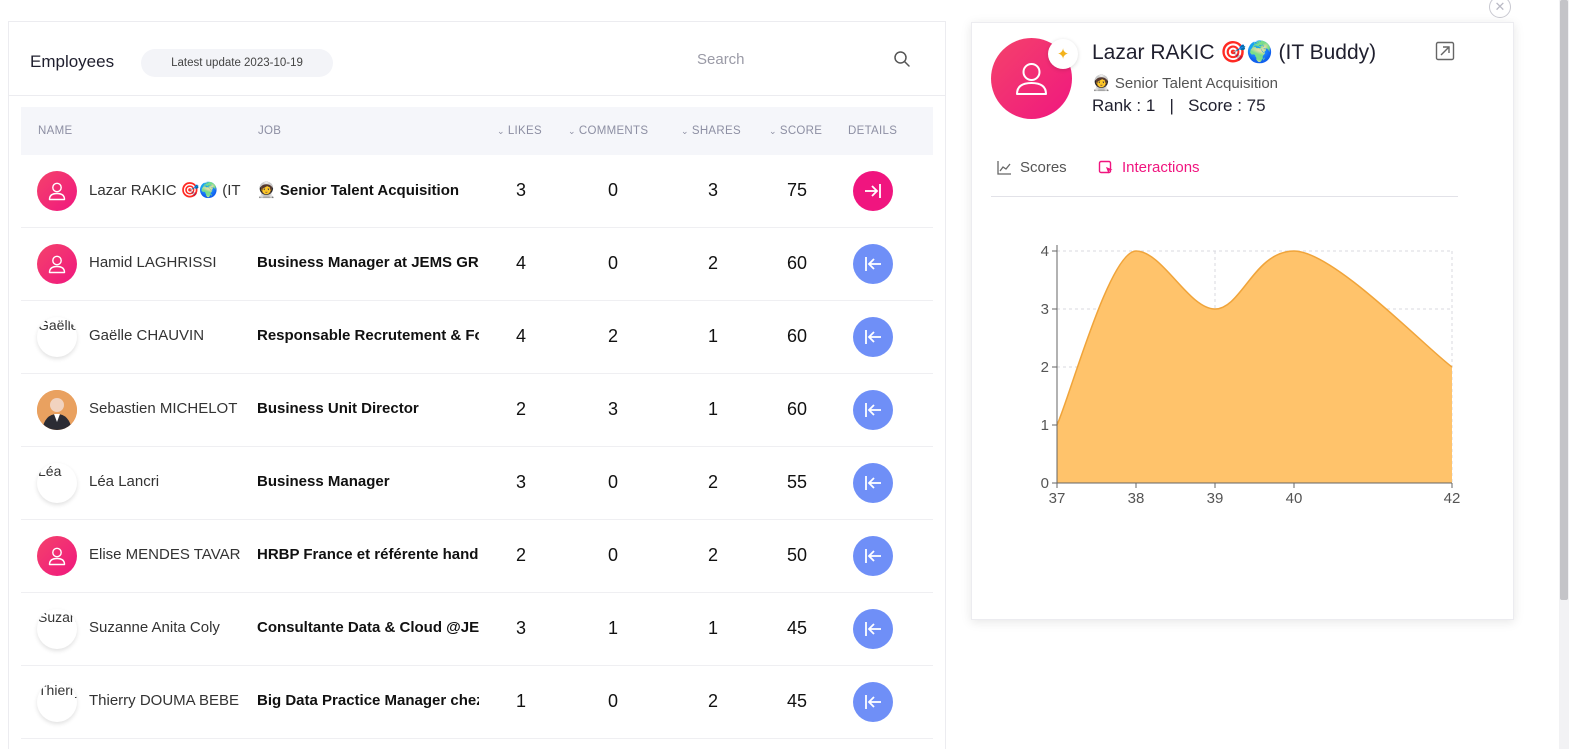 The width and height of the screenshot is (1569, 749). Describe the element at coordinates (57, 483) in the screenshot. I see `avatar: Léa` at that location.